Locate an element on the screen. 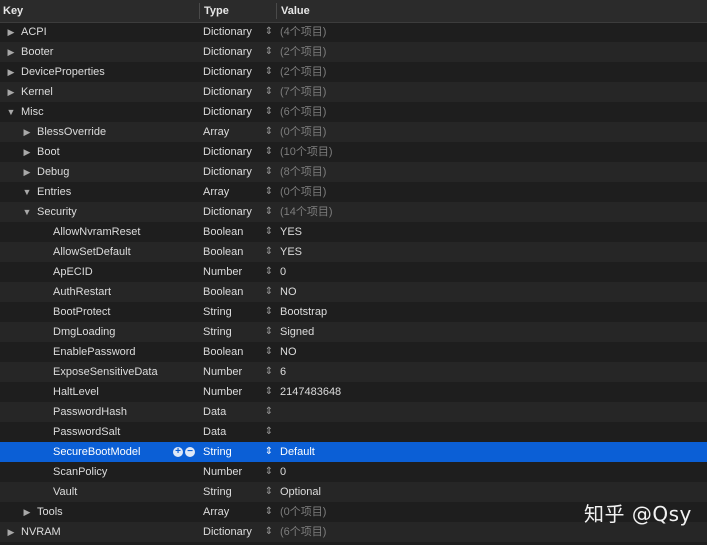  plist-row: ApECID Number ⇕ 0 is located at coordinates (353, 272).